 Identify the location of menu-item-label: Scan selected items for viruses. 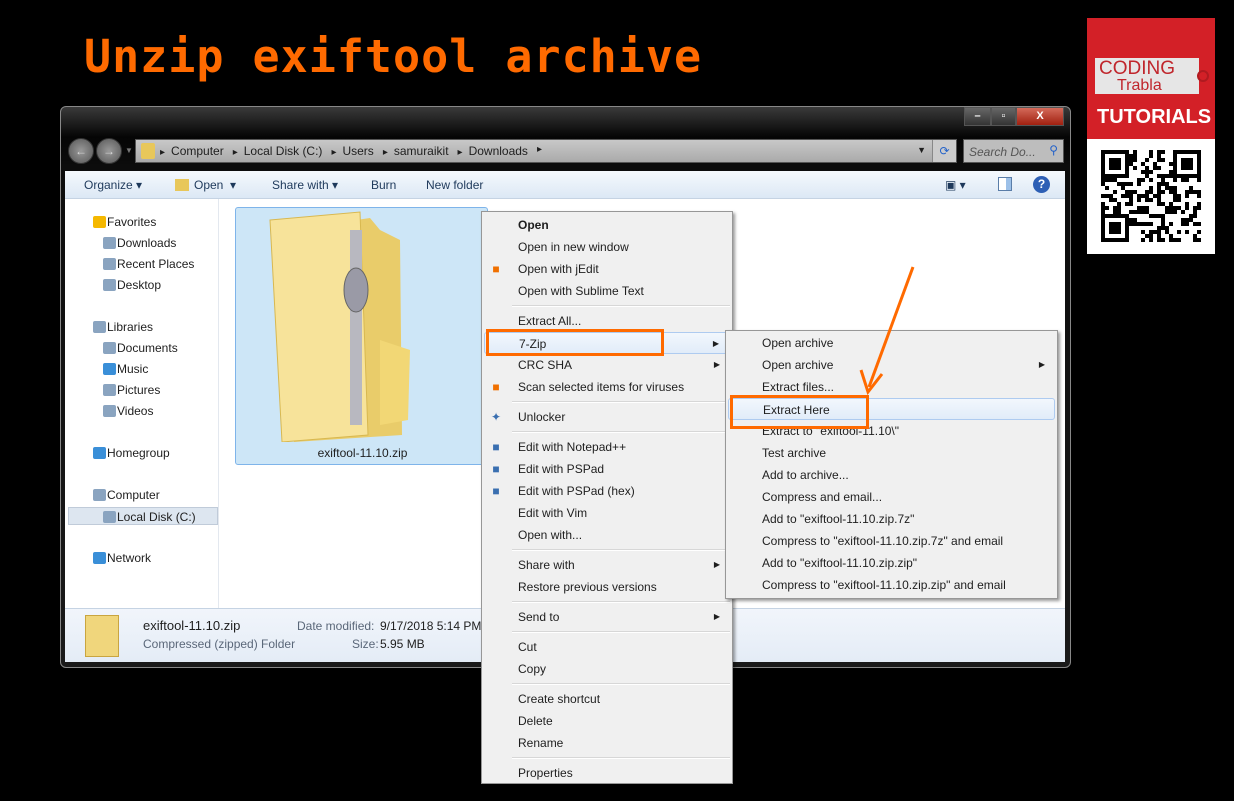
(601, 387).